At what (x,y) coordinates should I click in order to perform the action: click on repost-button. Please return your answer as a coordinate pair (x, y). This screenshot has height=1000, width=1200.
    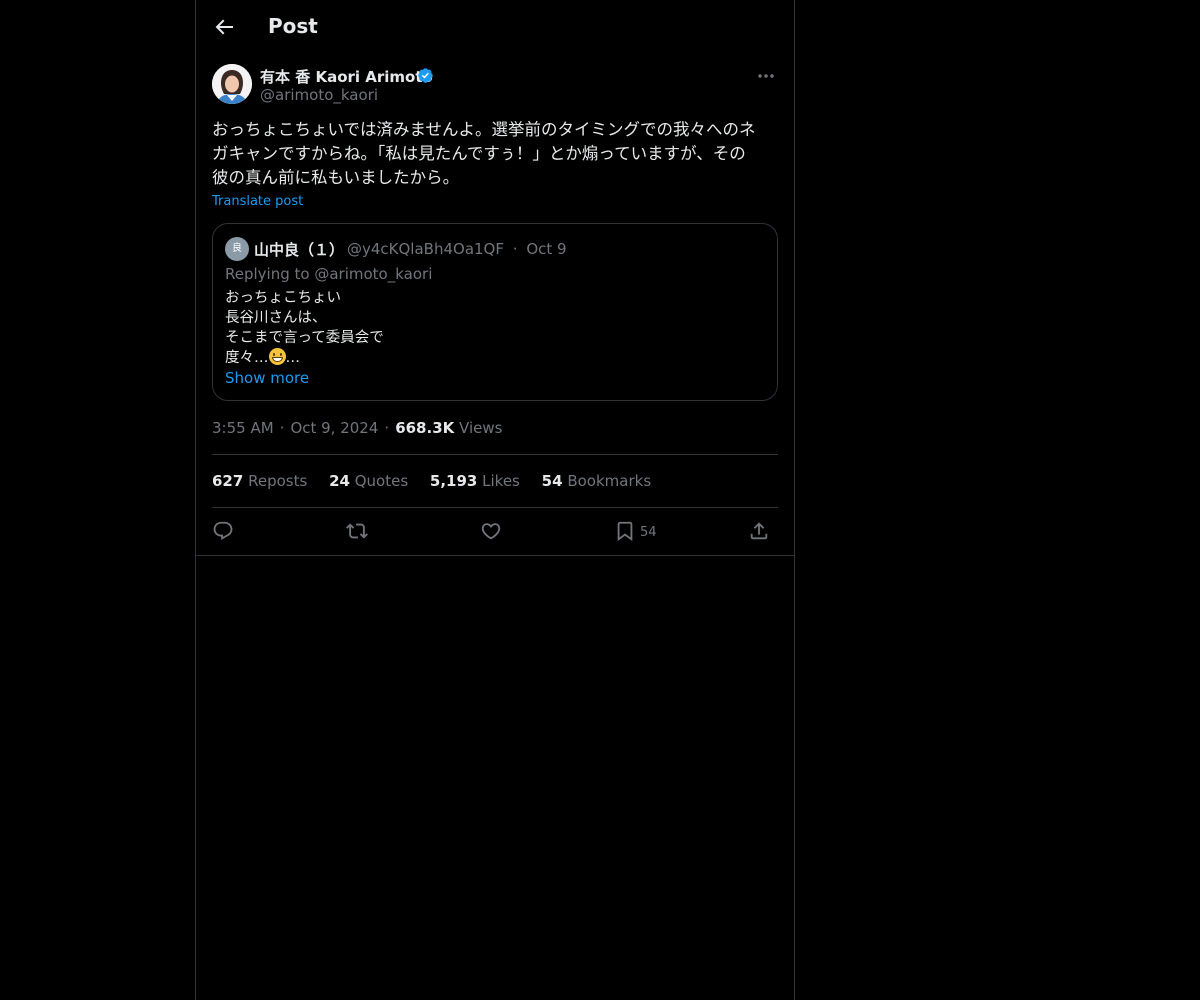
    Looking at the image, I should click on (357, 532).